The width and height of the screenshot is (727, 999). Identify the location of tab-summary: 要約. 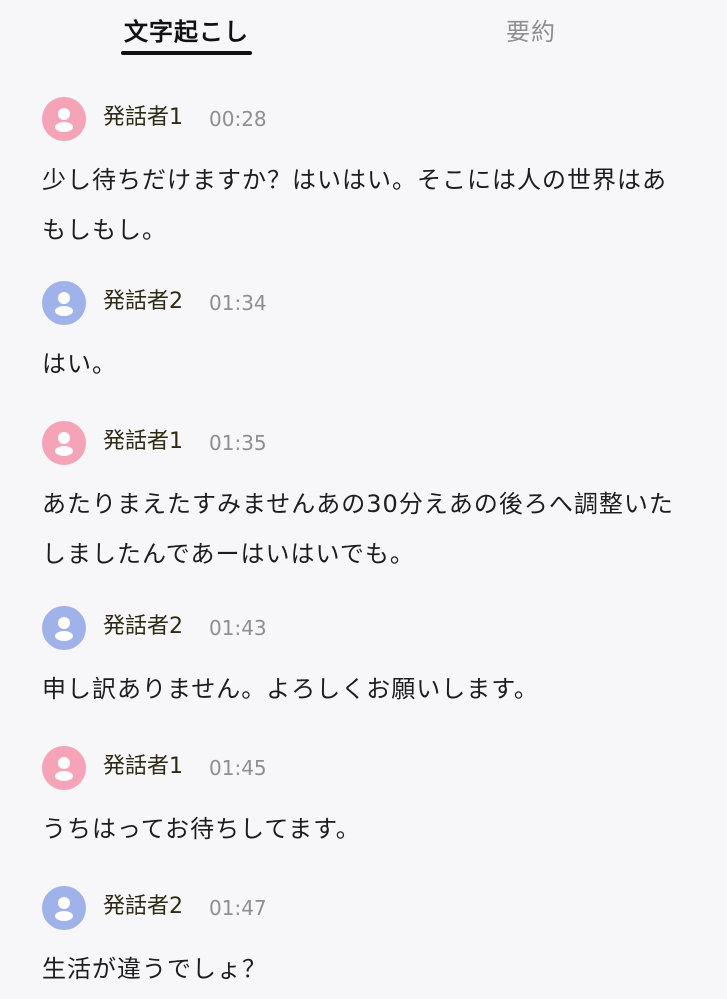
(531, 32).